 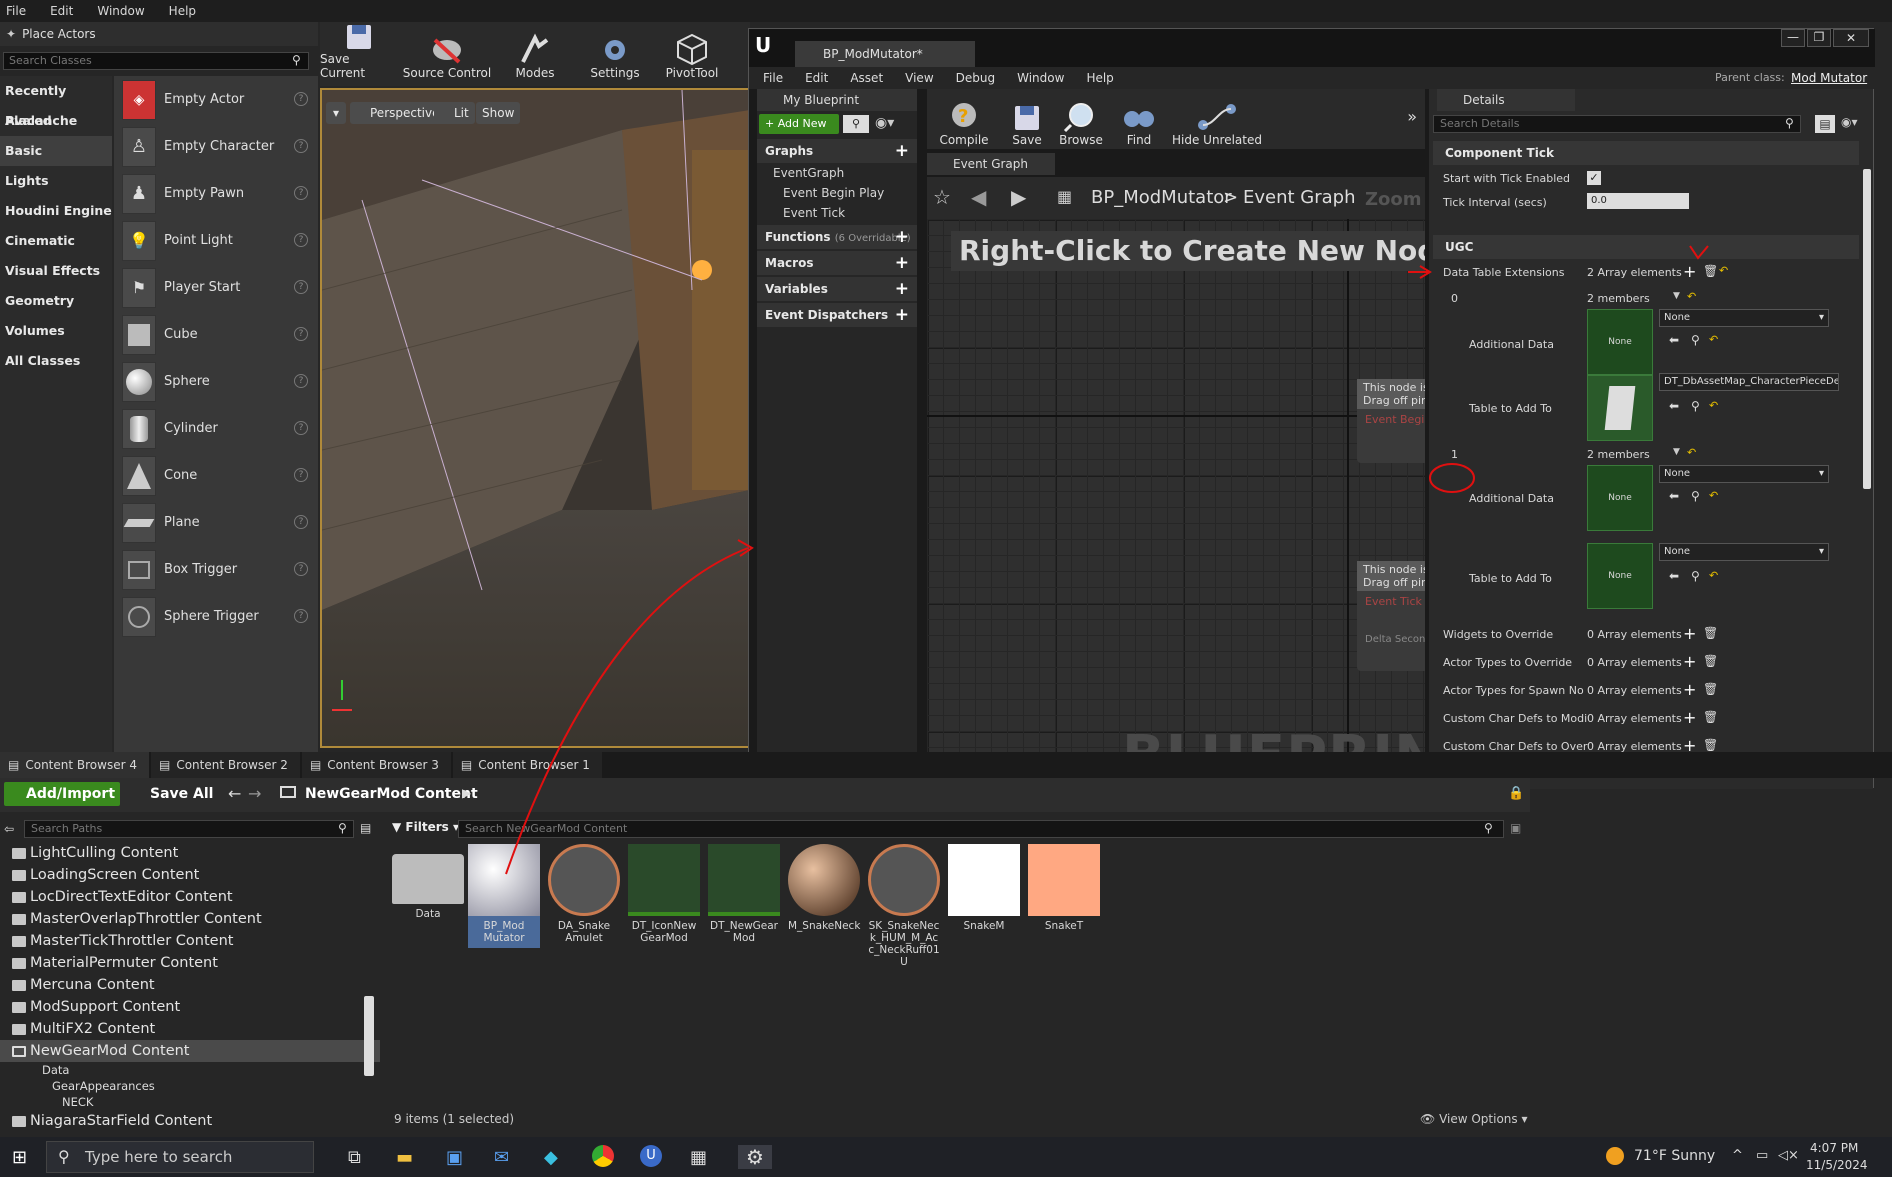 I want to click on folder-loadingscreen: LoadingScreen Content, so click(x=190, y=875).